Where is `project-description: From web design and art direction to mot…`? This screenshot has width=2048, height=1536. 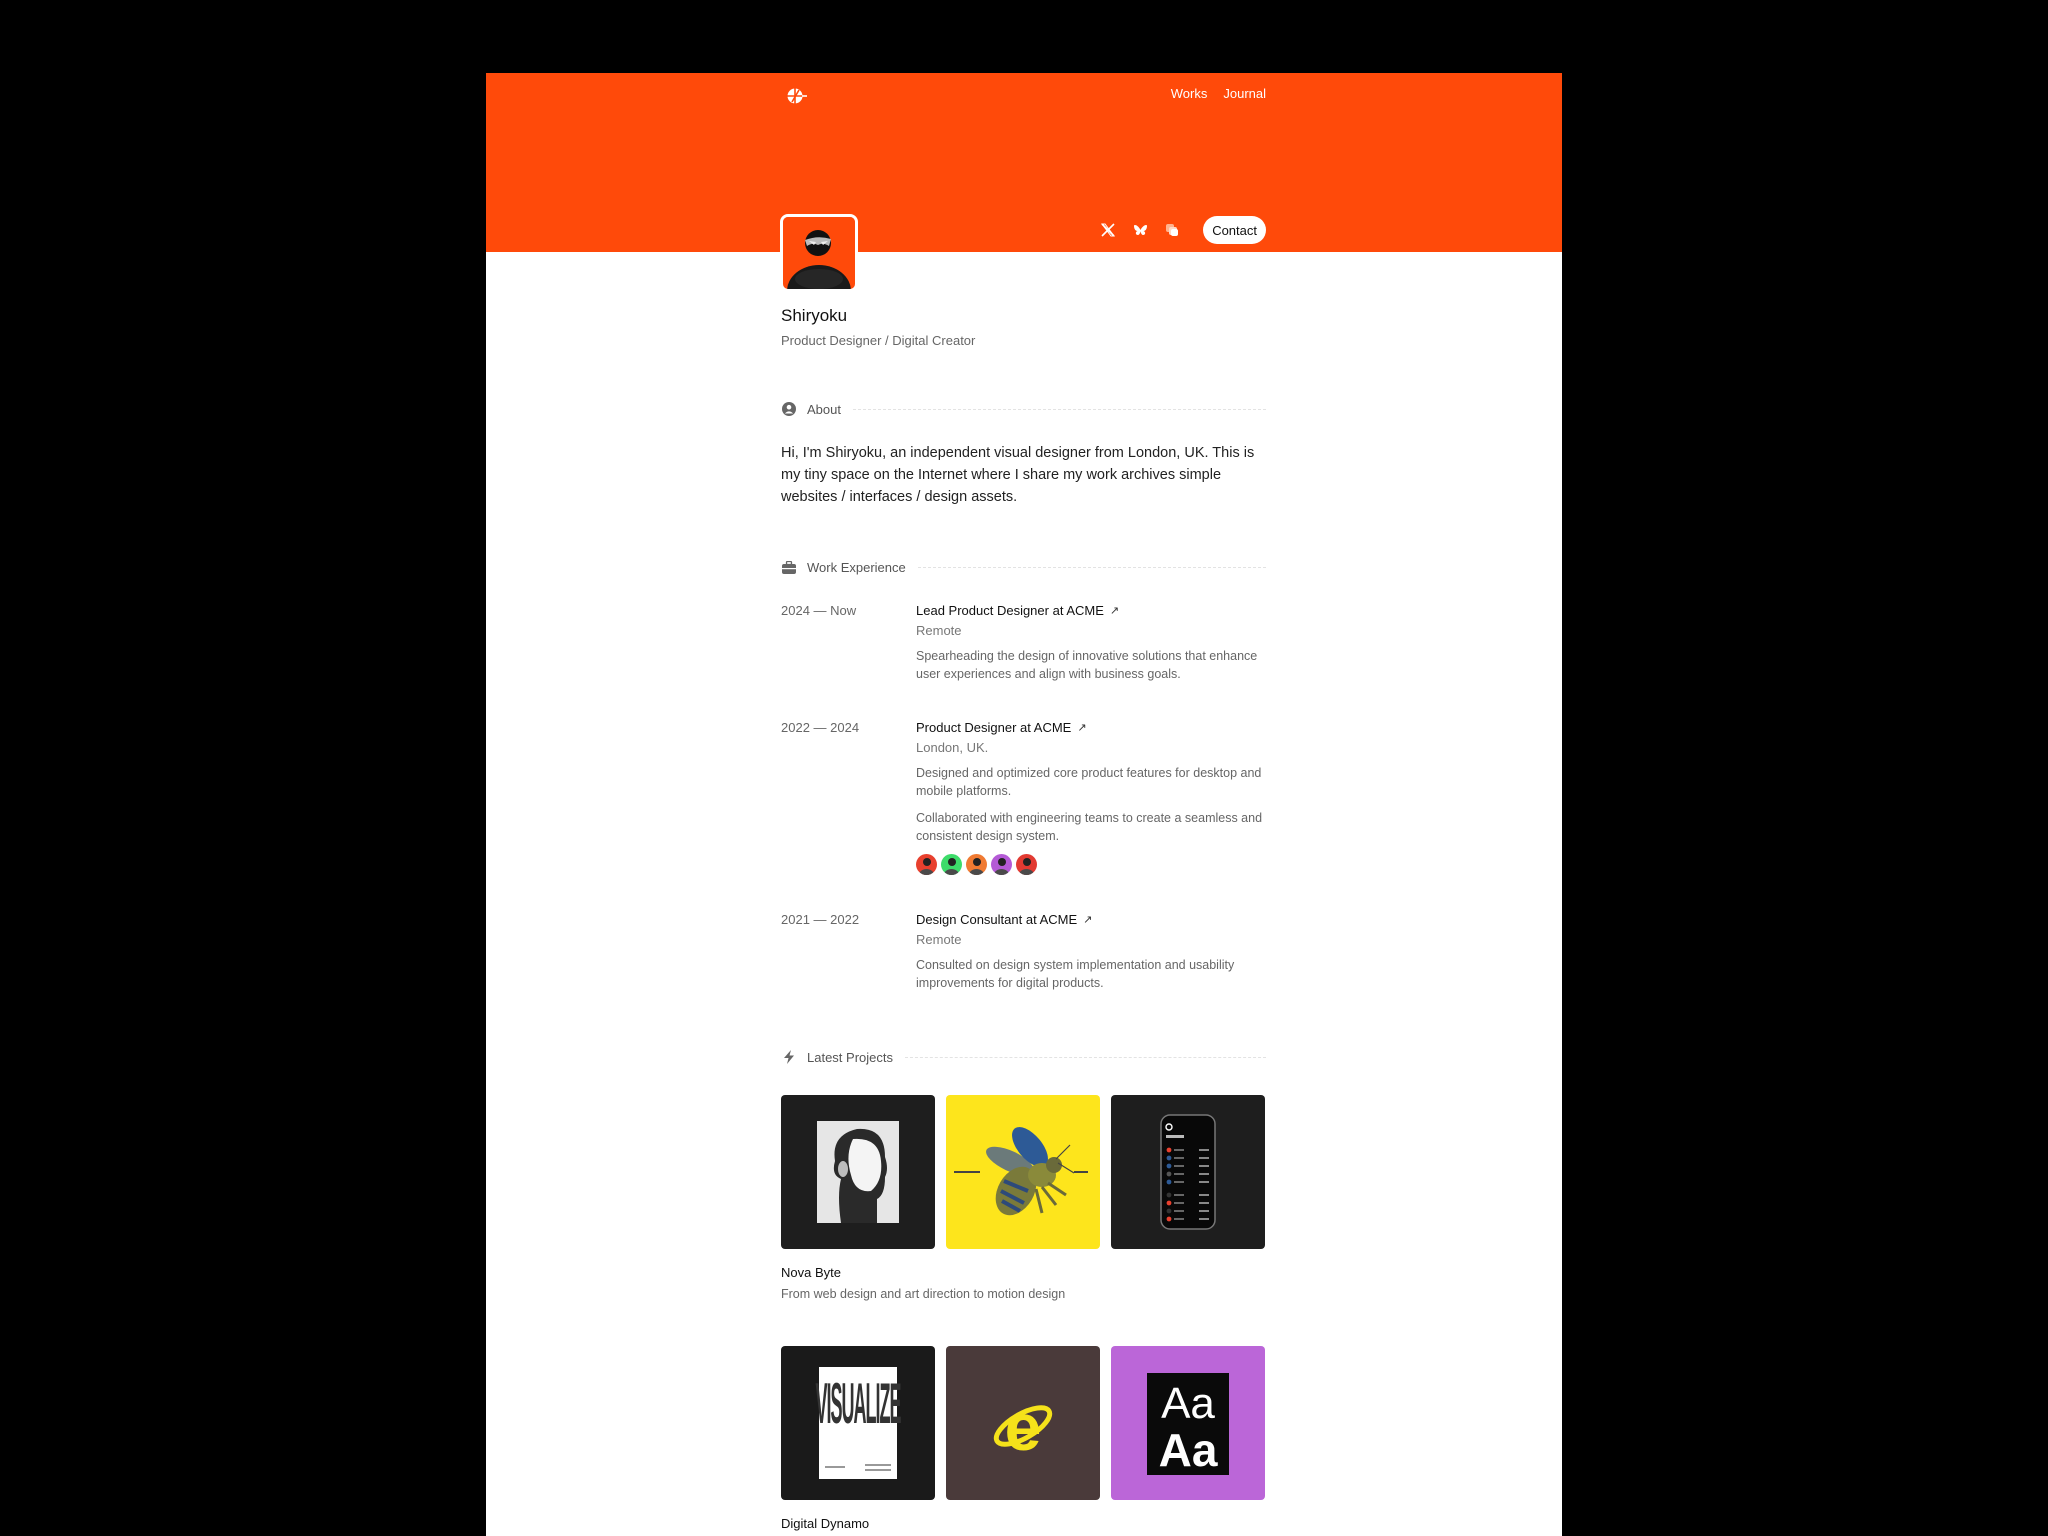
project-description: From web design and art direction to mot… is located at coordinates (923, 1294).